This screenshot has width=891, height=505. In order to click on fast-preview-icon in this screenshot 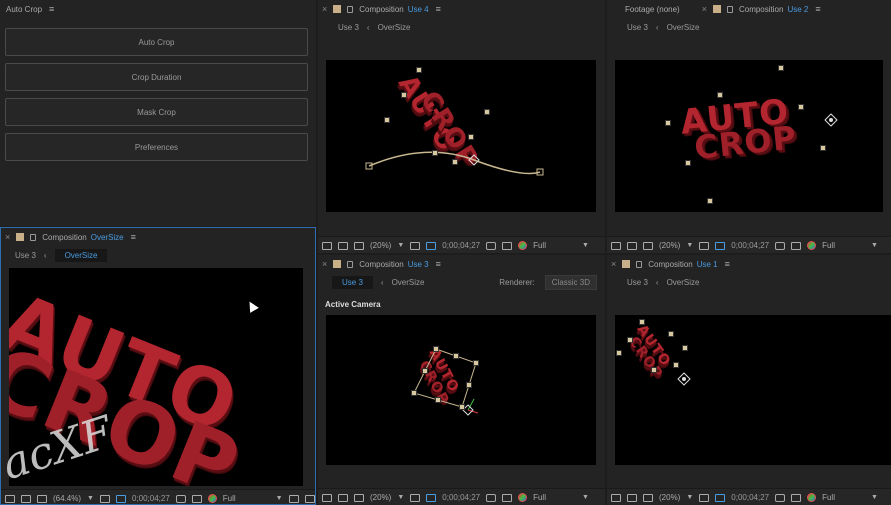, I will do `click(293, 498)`.